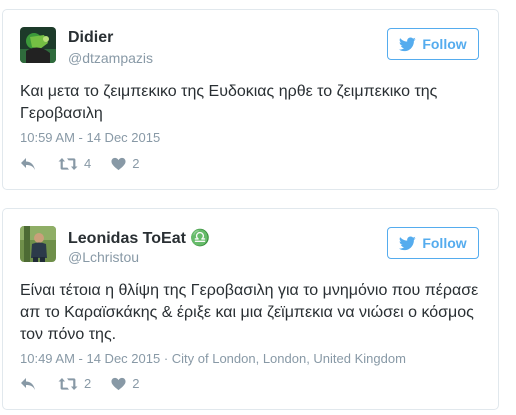 The image size is (516, 415). What do you see at coordinates (88, 383) in the screenshot?
I see `retweet-count: 2` at bounding box center [88, 383].